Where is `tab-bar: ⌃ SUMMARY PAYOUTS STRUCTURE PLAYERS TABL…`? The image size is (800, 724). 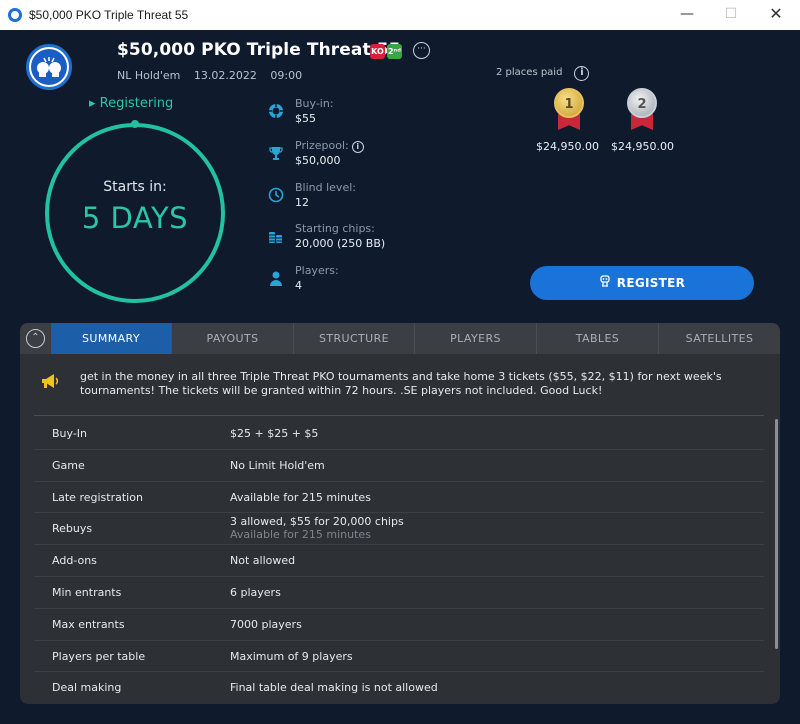 tab-bar: ⌃ SUMMARY PAYOUTS STRUCTURE PLAYERS TABL… is located at coordinates (400, 338).